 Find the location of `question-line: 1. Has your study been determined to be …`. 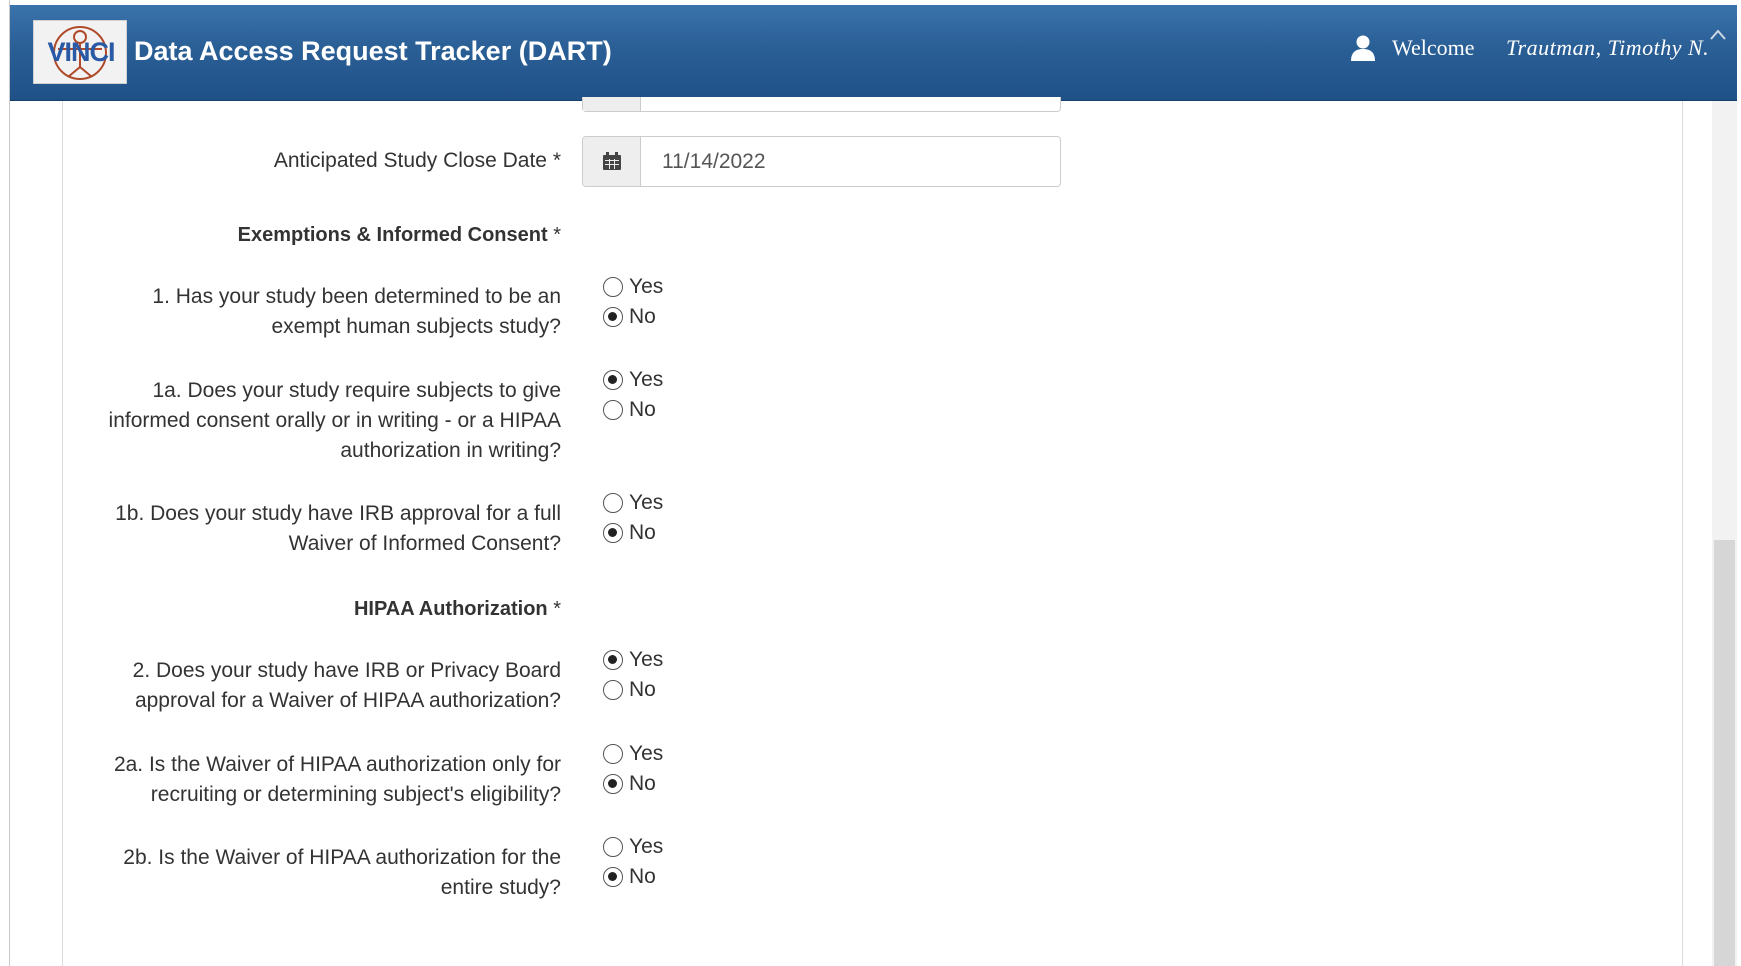

question-line: 1. Has your study been determined to be … is located at coordinates (356, 296).